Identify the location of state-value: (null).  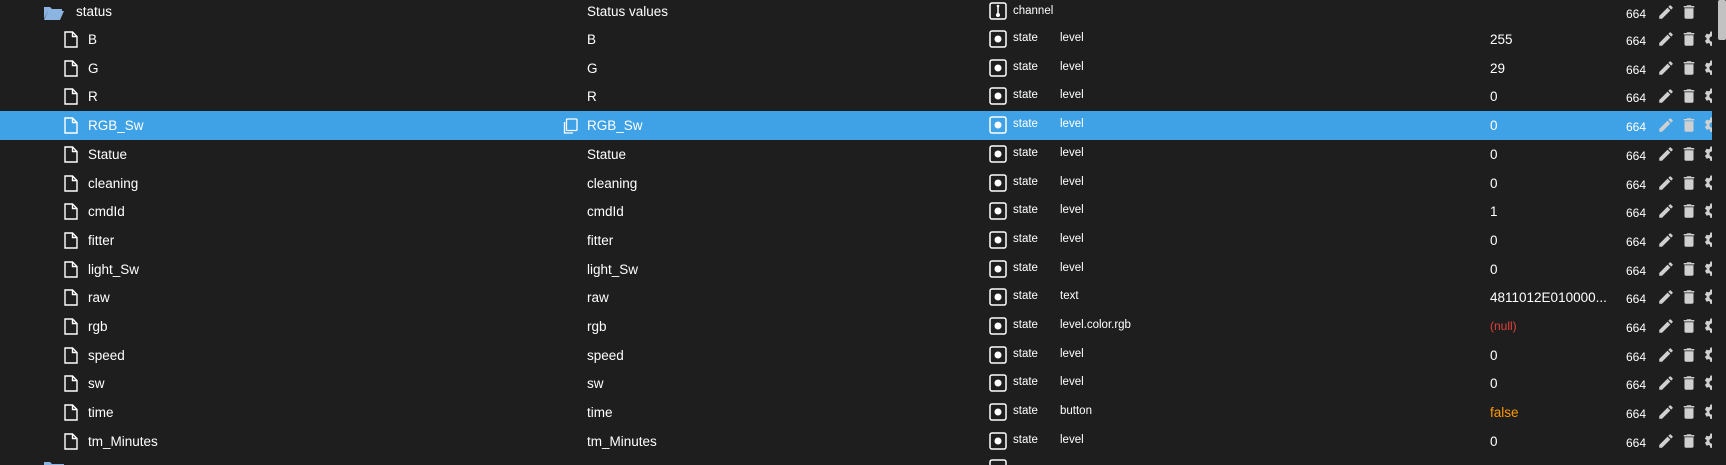
(1503, 326).